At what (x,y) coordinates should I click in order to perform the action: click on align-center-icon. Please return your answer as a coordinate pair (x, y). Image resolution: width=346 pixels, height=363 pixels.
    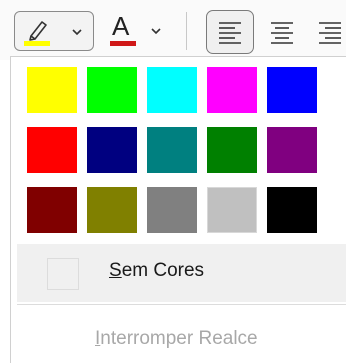
    Looking at the image, I should click on (282, 33).